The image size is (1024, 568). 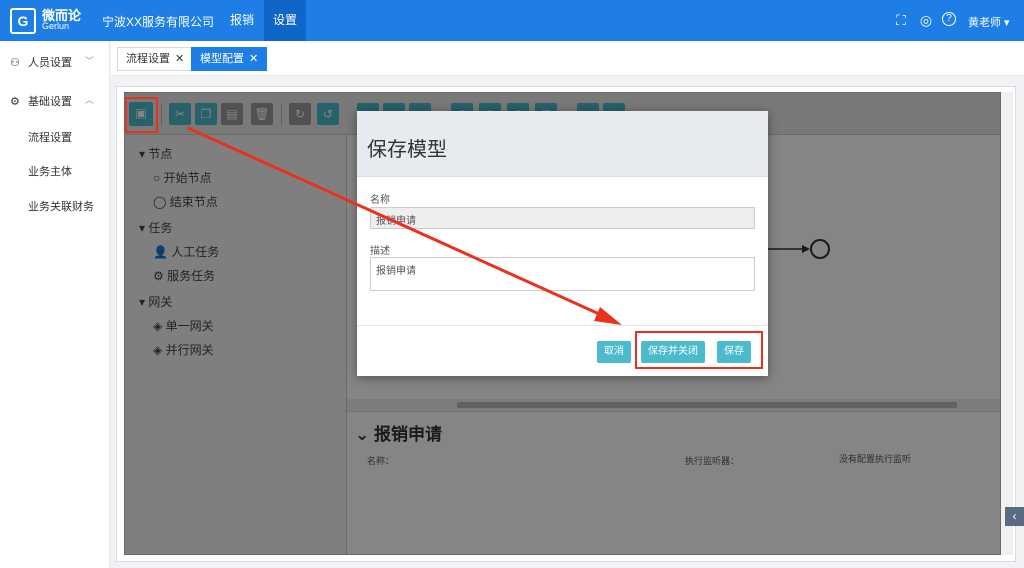 I want to click on name-field: 报销申请, so click(x=562, y=218).